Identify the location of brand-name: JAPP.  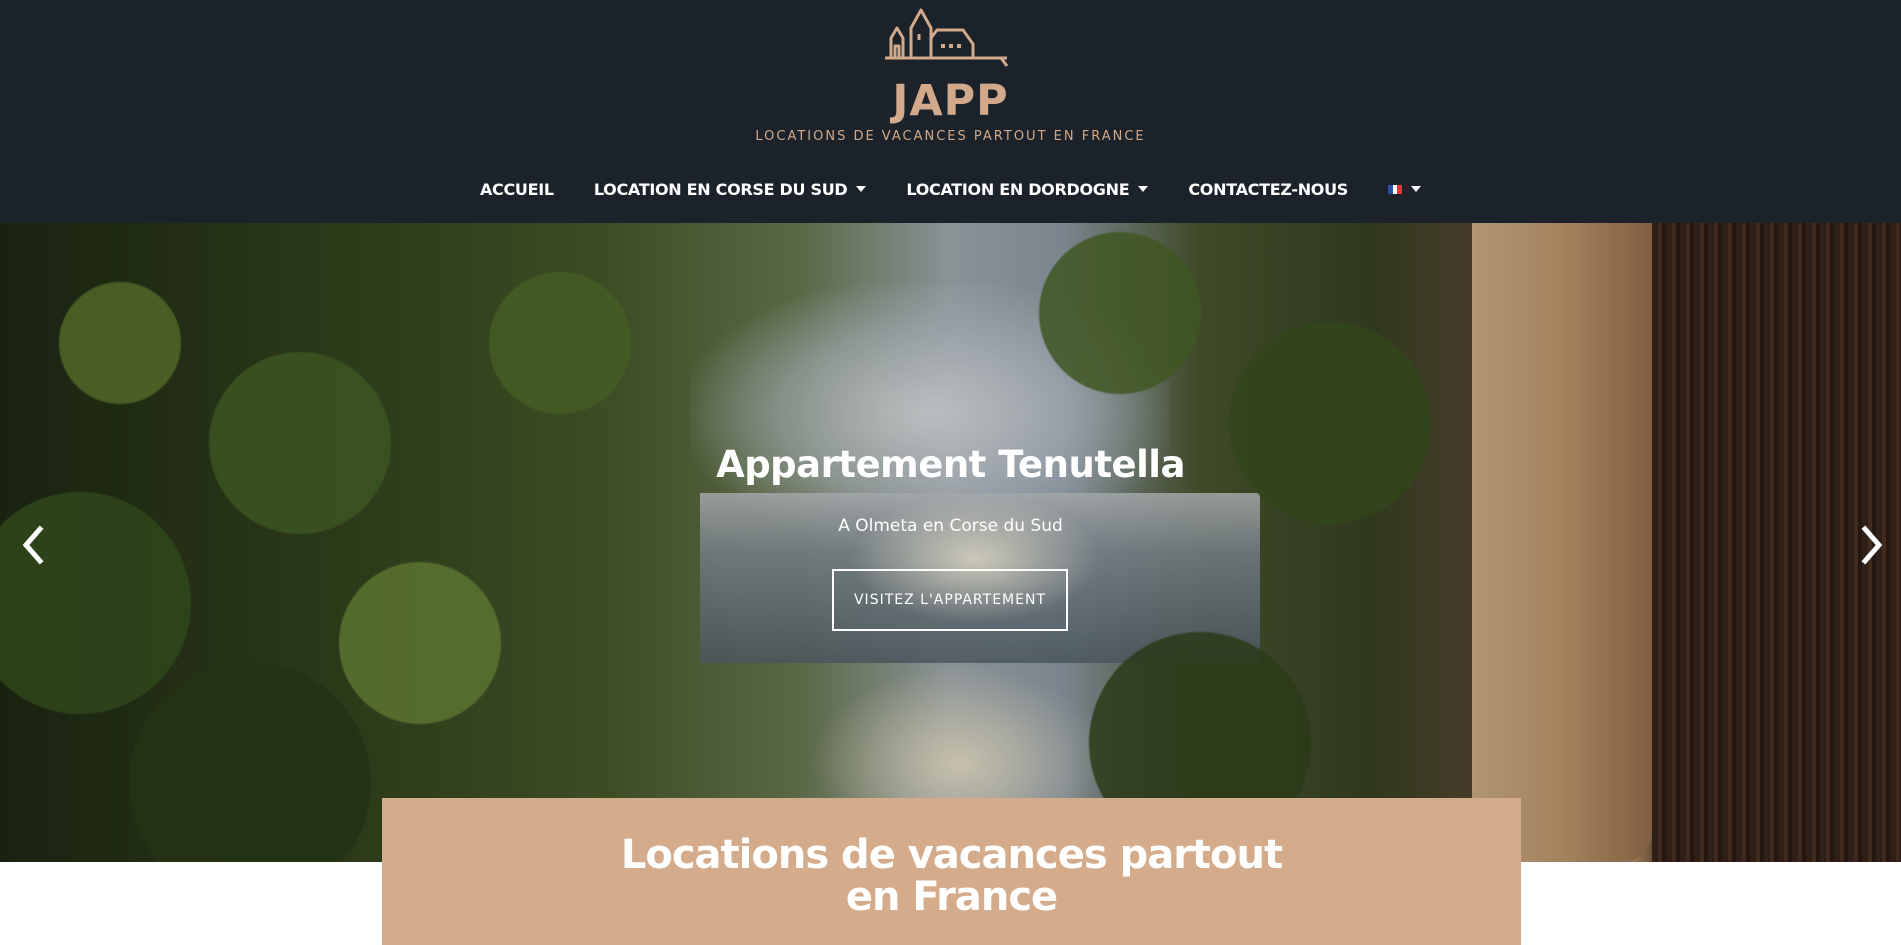
(950, 101).